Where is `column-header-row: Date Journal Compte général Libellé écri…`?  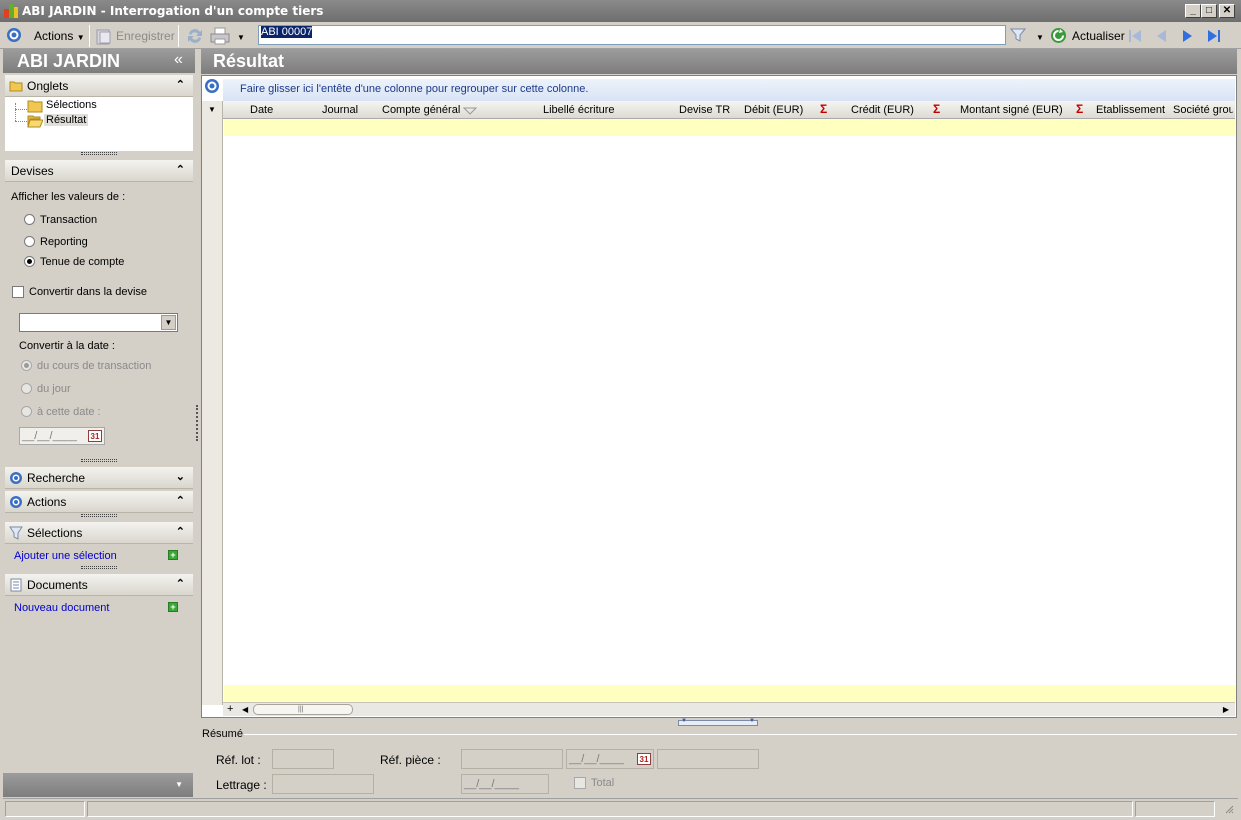 column-header-row: Date Journal Compte général Libellé écri… is located at coordinates (729, 110).